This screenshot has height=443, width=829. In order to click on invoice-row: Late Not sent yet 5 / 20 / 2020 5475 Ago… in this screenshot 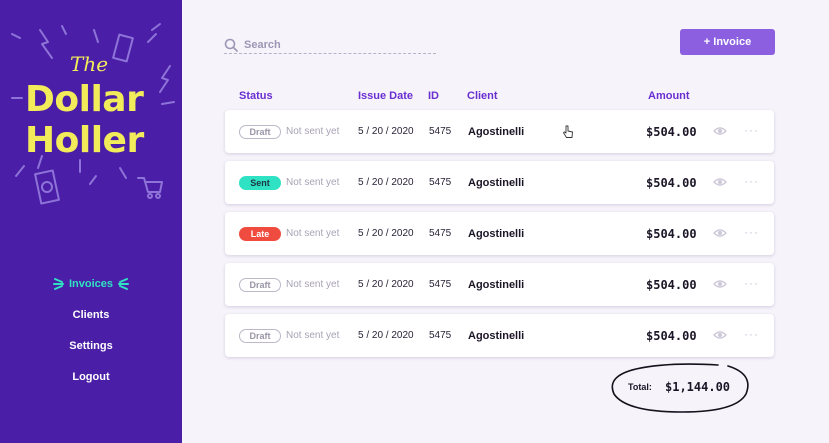, I will do `click(499, 233)`.